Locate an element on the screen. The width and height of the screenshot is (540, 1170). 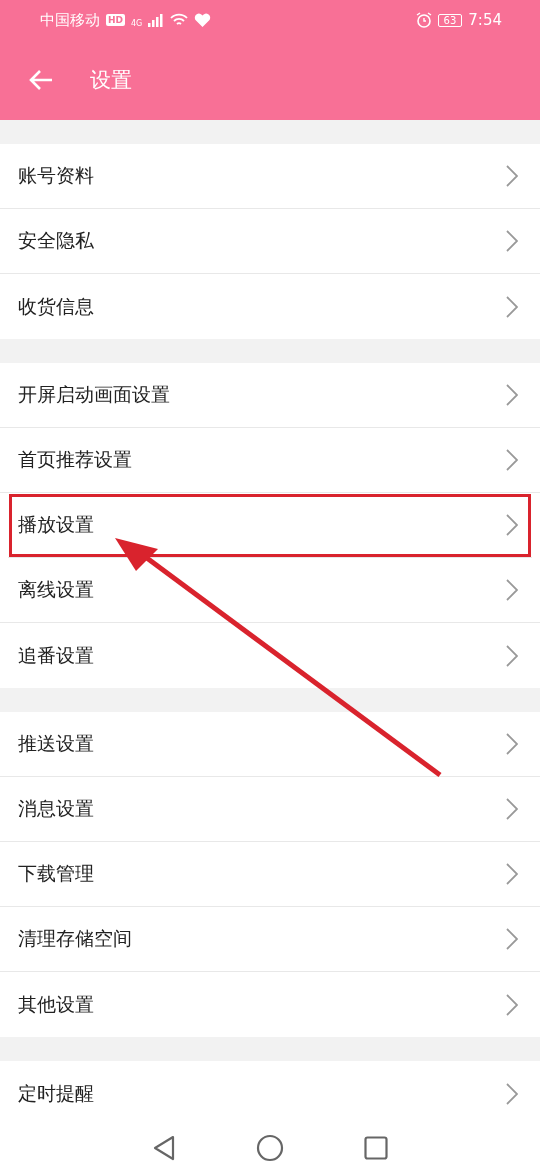
settings-item: 开屏启动画面设置 is located at coordinates (270, 395).